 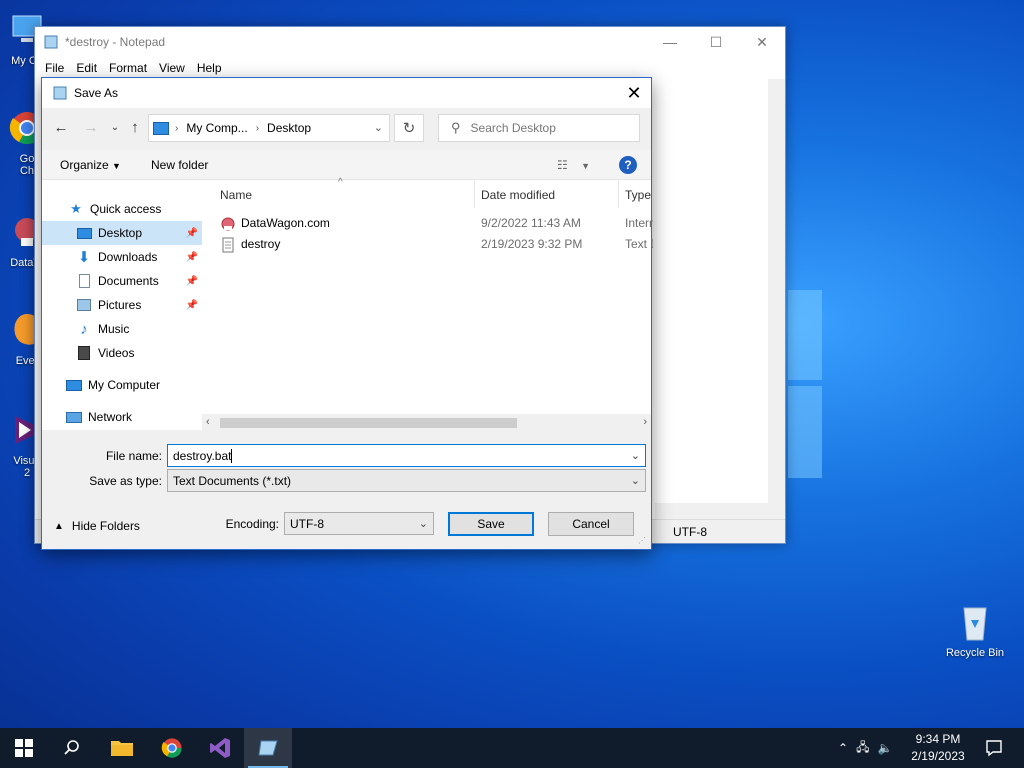 I want to click on tree-item-downloads: ⬇ Downloads 📌, so click(x=122, y=257).